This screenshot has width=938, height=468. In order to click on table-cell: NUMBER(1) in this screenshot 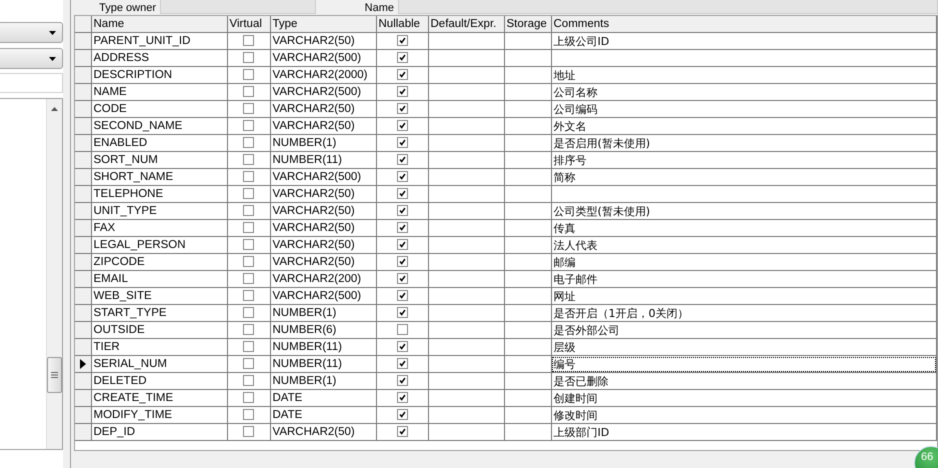, I will do `click(323, 313)`.